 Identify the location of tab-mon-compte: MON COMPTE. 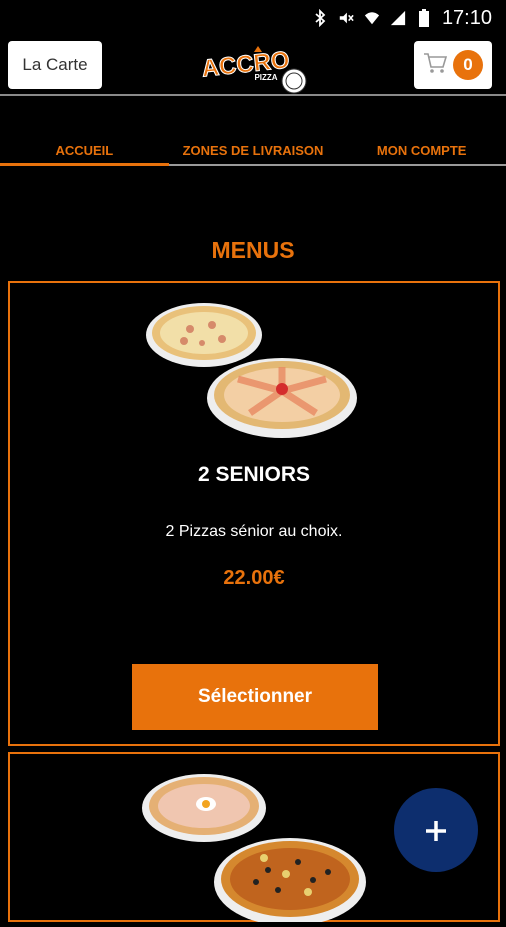
(421, 152).